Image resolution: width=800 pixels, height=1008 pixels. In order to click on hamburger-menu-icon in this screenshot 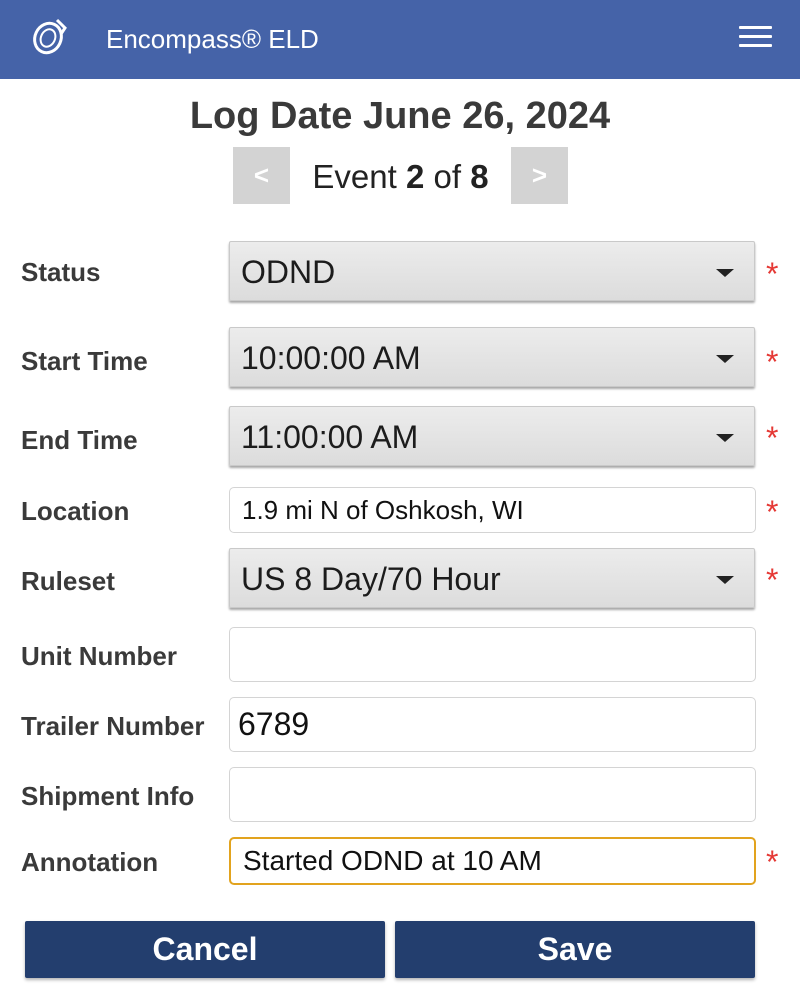, I will do `click(756, 37)`.